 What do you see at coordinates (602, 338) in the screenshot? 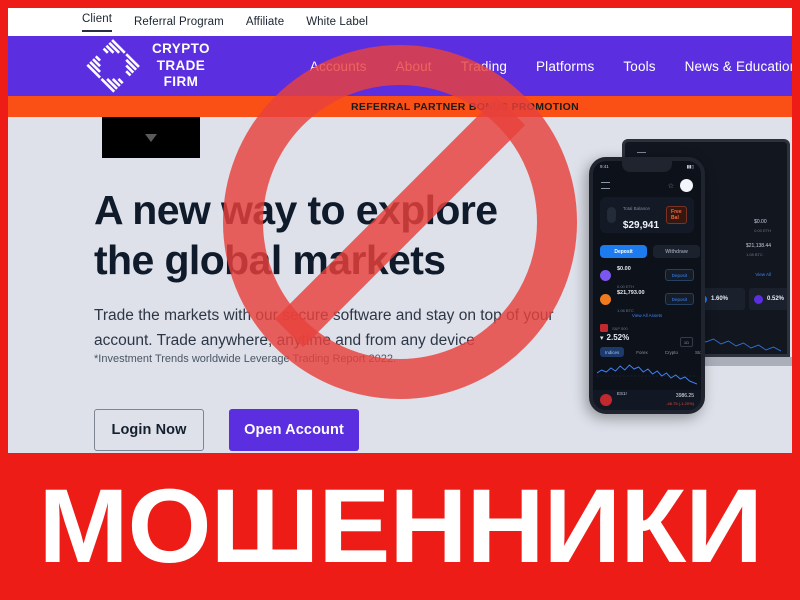
I see `trend-down-icon: ▾` at bounding box center [602, 338].